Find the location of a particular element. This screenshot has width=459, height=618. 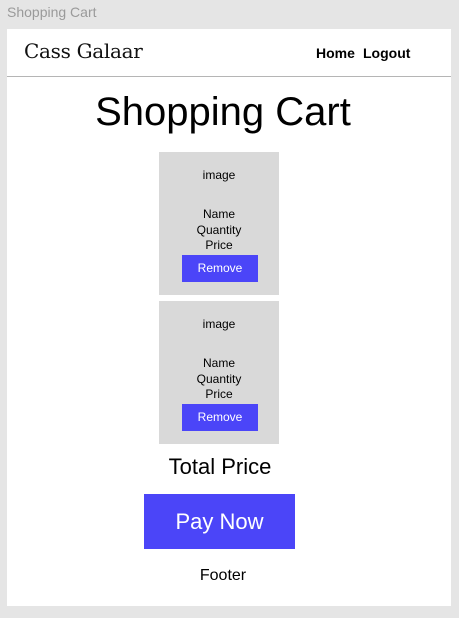

nav-logout-link: Logout is located at coordinates (386, 53).